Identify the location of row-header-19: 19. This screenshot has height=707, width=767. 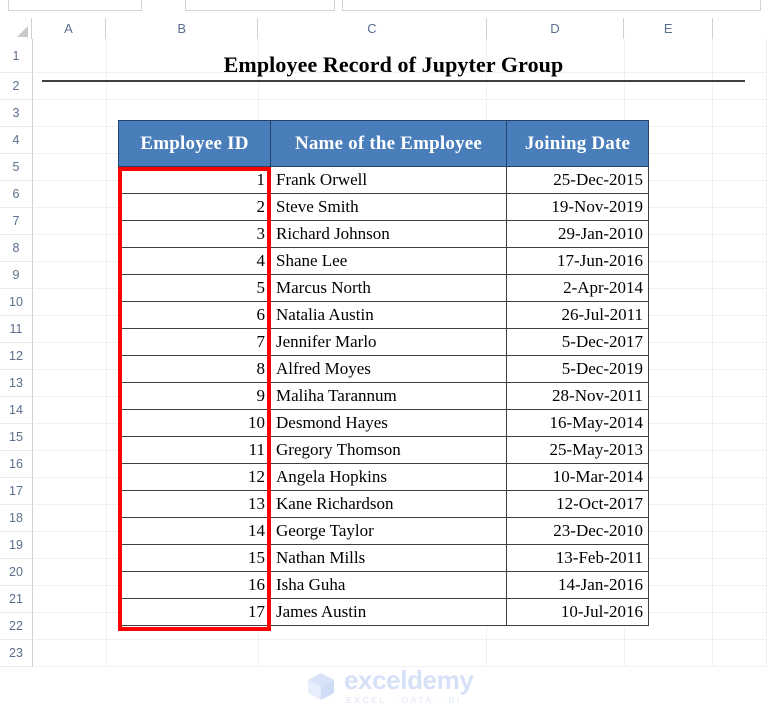
(16, 545).